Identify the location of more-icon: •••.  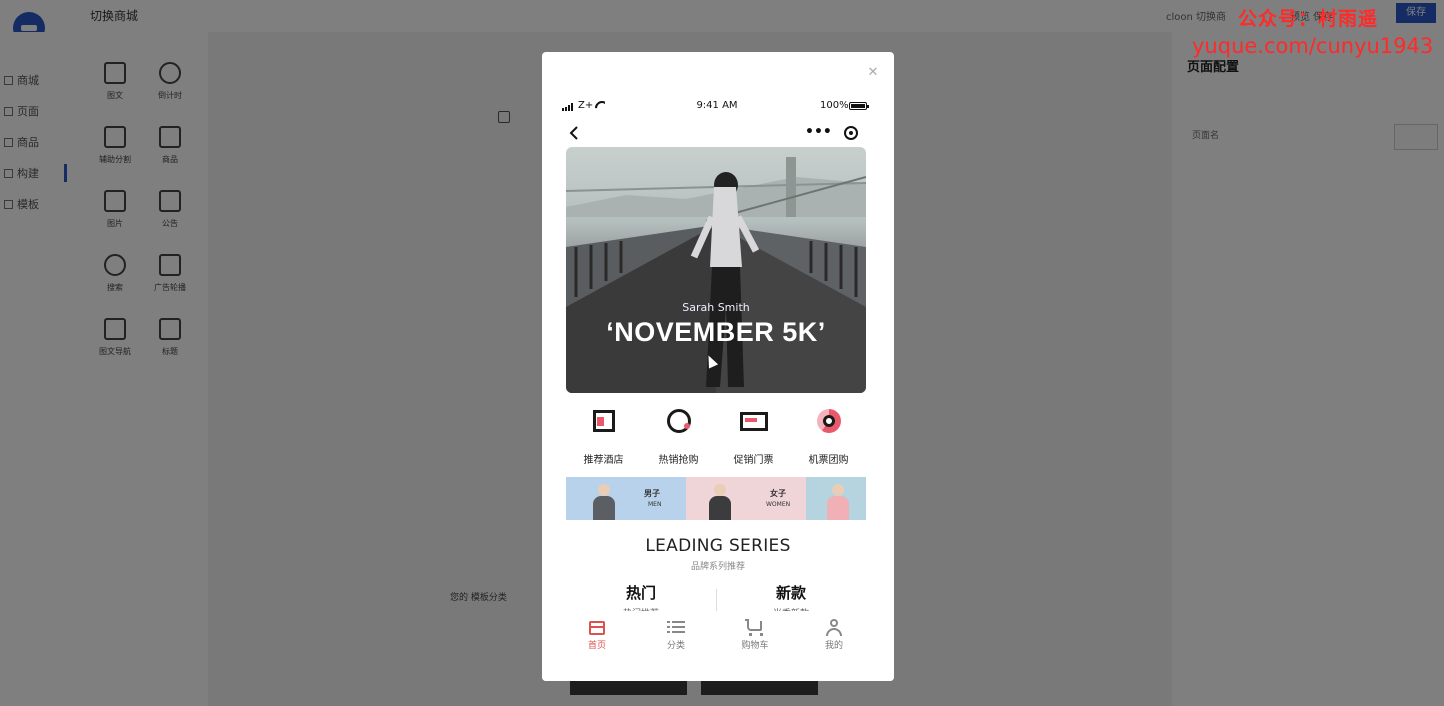
(818, 133).